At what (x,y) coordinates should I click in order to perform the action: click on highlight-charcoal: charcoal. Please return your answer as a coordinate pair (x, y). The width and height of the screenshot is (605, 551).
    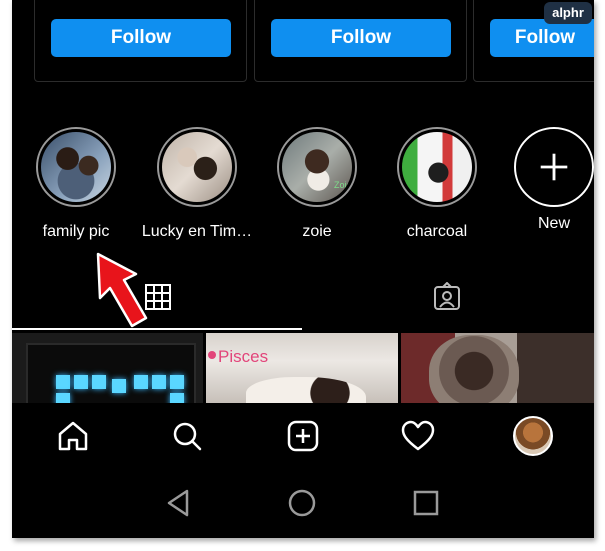
    Looking at the image, I should click on (437, 185).